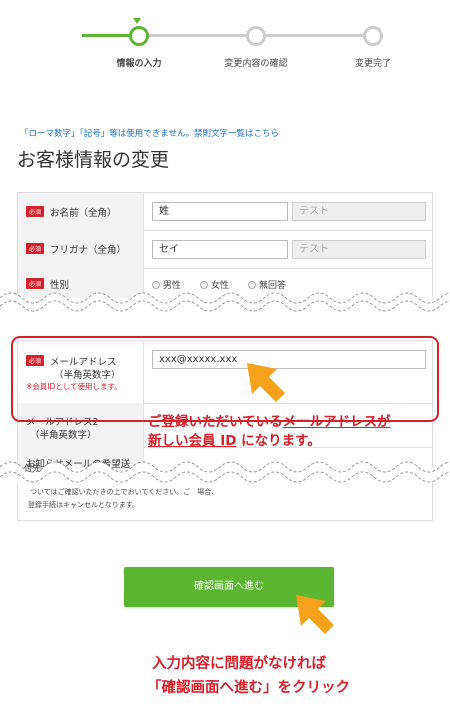 The width and height of the screenshot is (450, 710). What do you see at coordinates (33, 469) in the screenshot?
I see `newsletter-label-cont: 付先` at bounding box center [33, 469].